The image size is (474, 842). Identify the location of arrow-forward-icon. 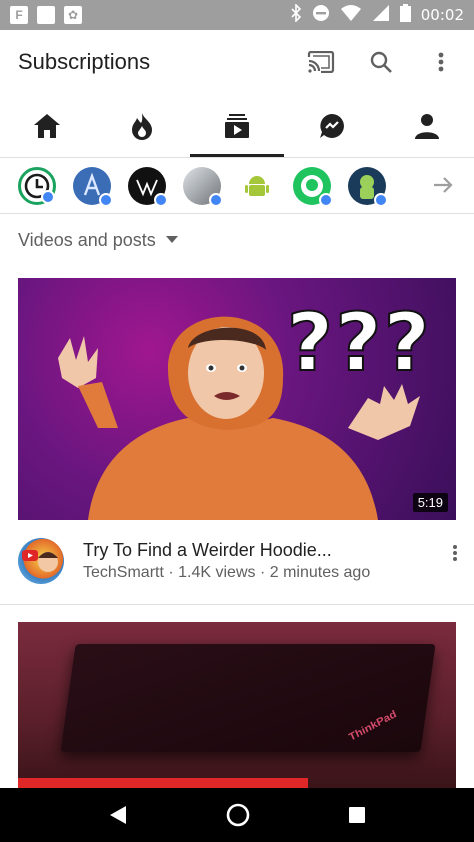
(443, 185).